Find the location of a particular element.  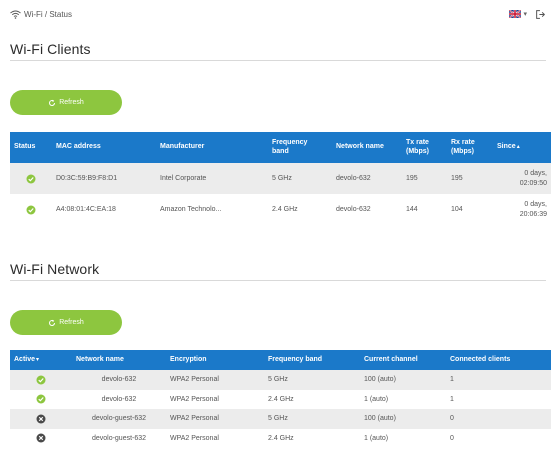

sort-down-icon: ▾ is located at coordinates (38, 359).